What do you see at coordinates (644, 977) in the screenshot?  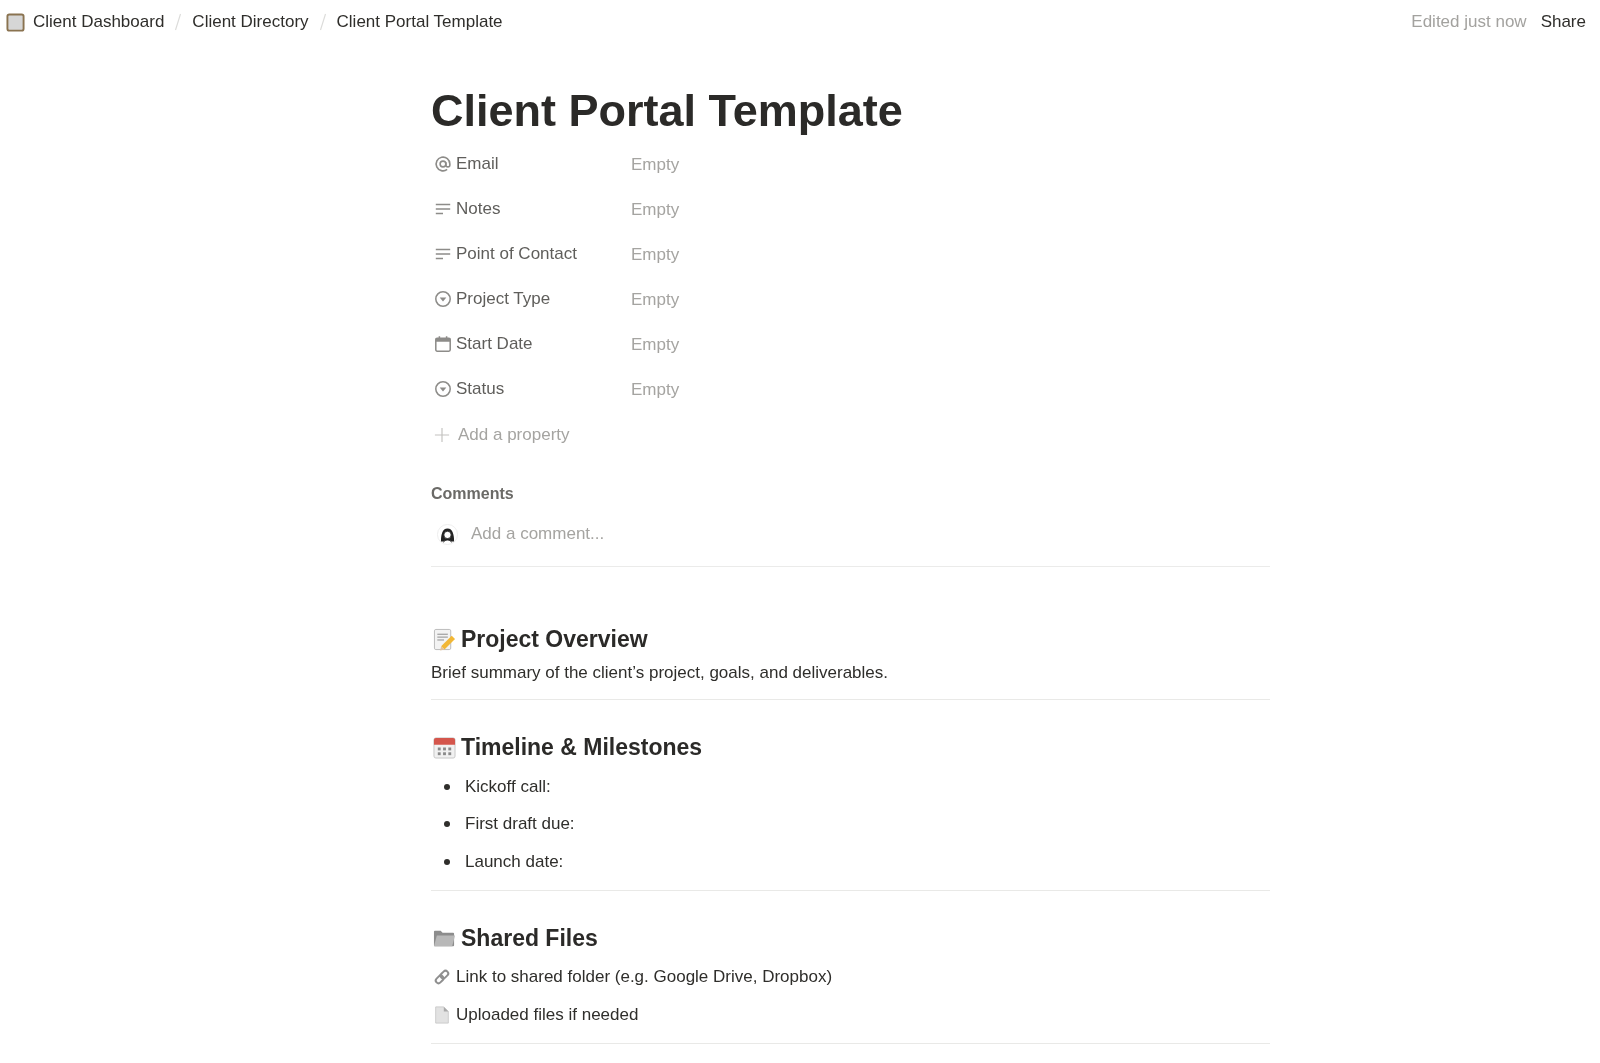 I see `note-text: Link to shared folder (e.g. Google Drive, Dropbox)` at bounding box center [644, 977].